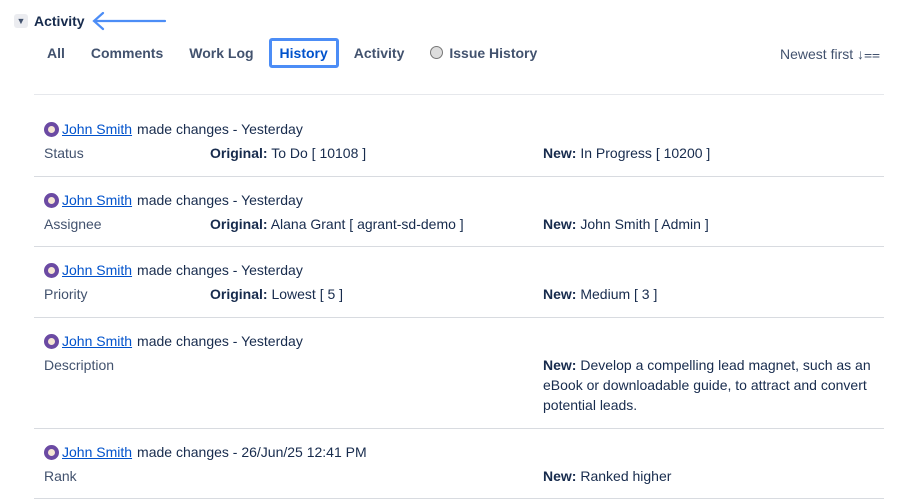 The image size is (908, 503). I want to click on field-name: Rank, so click(60, 476).